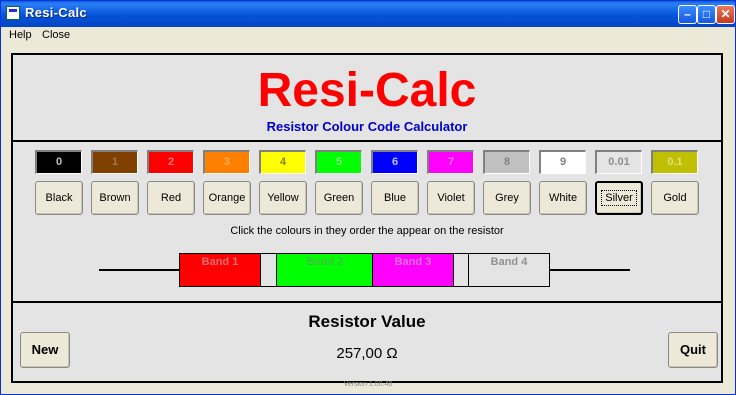 This screenshot has width=736, height=395. I want to click on resistor-lead-left, so click(144, 270).